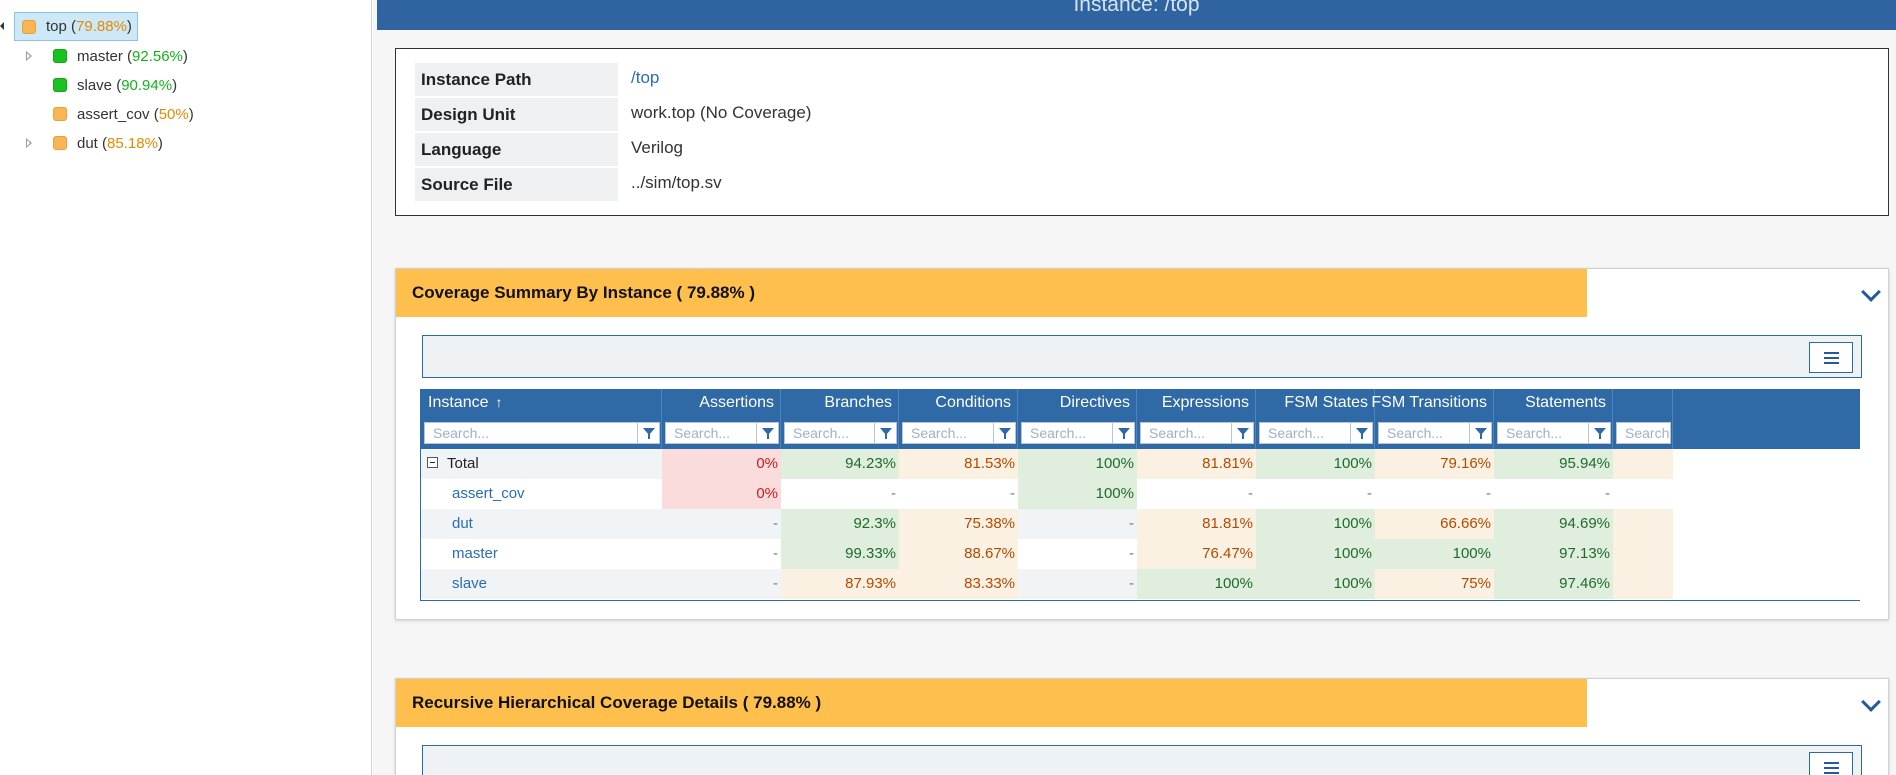 The image size is (1896, 775). Describe the element at coordinates (1565, 403) in the screenshot. I see `column-label: Statements` at that location.